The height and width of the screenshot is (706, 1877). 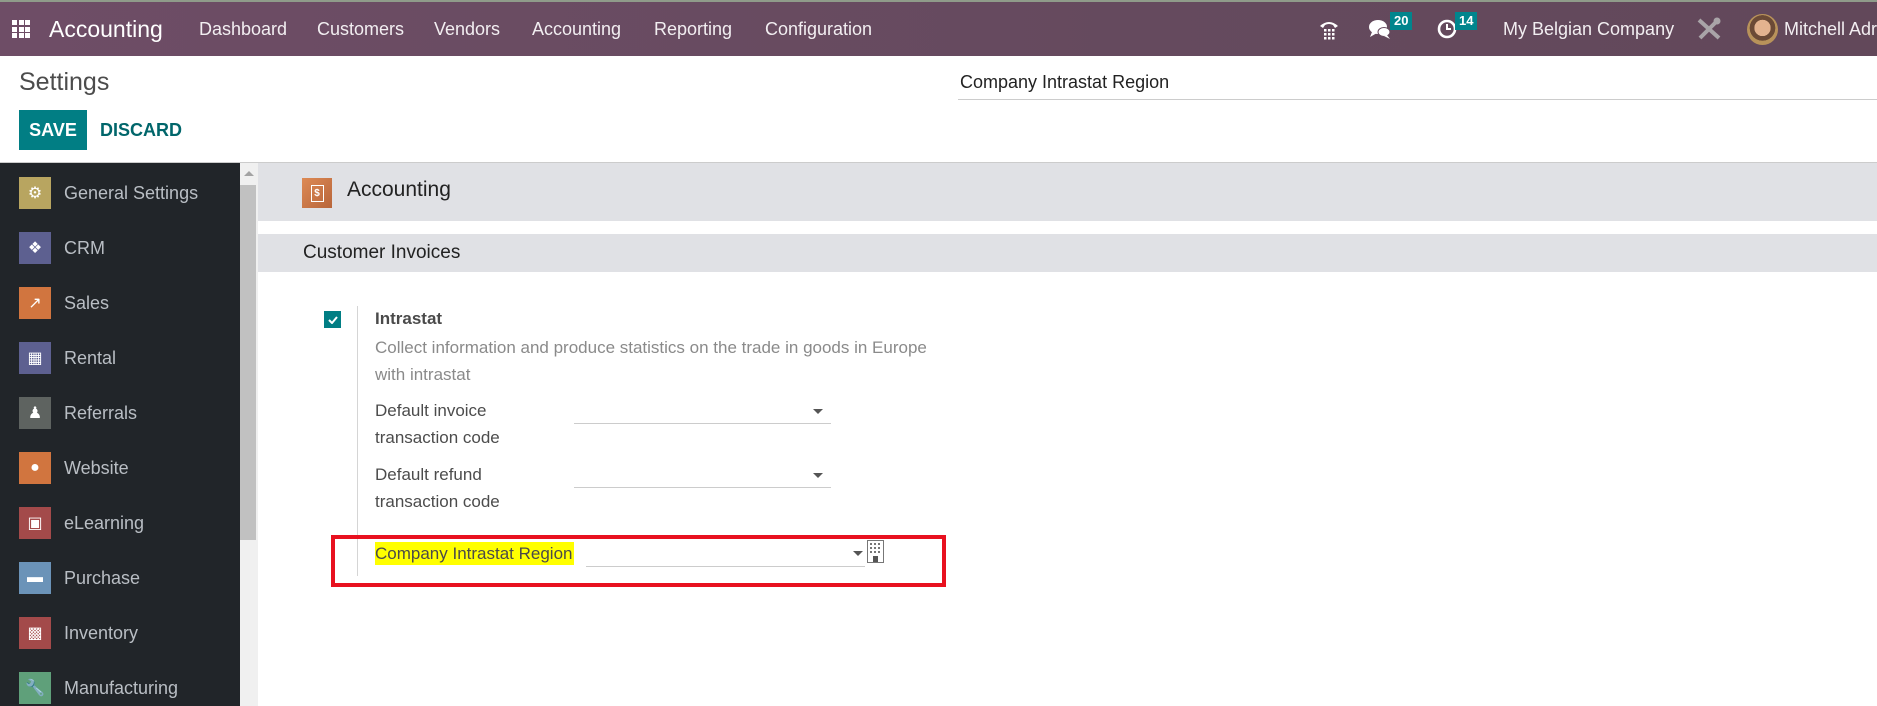 What do you see at coordinates (1329, 29) in the screenshot?
I see `voip-phone-icon` at bounding box center [1329, 29].